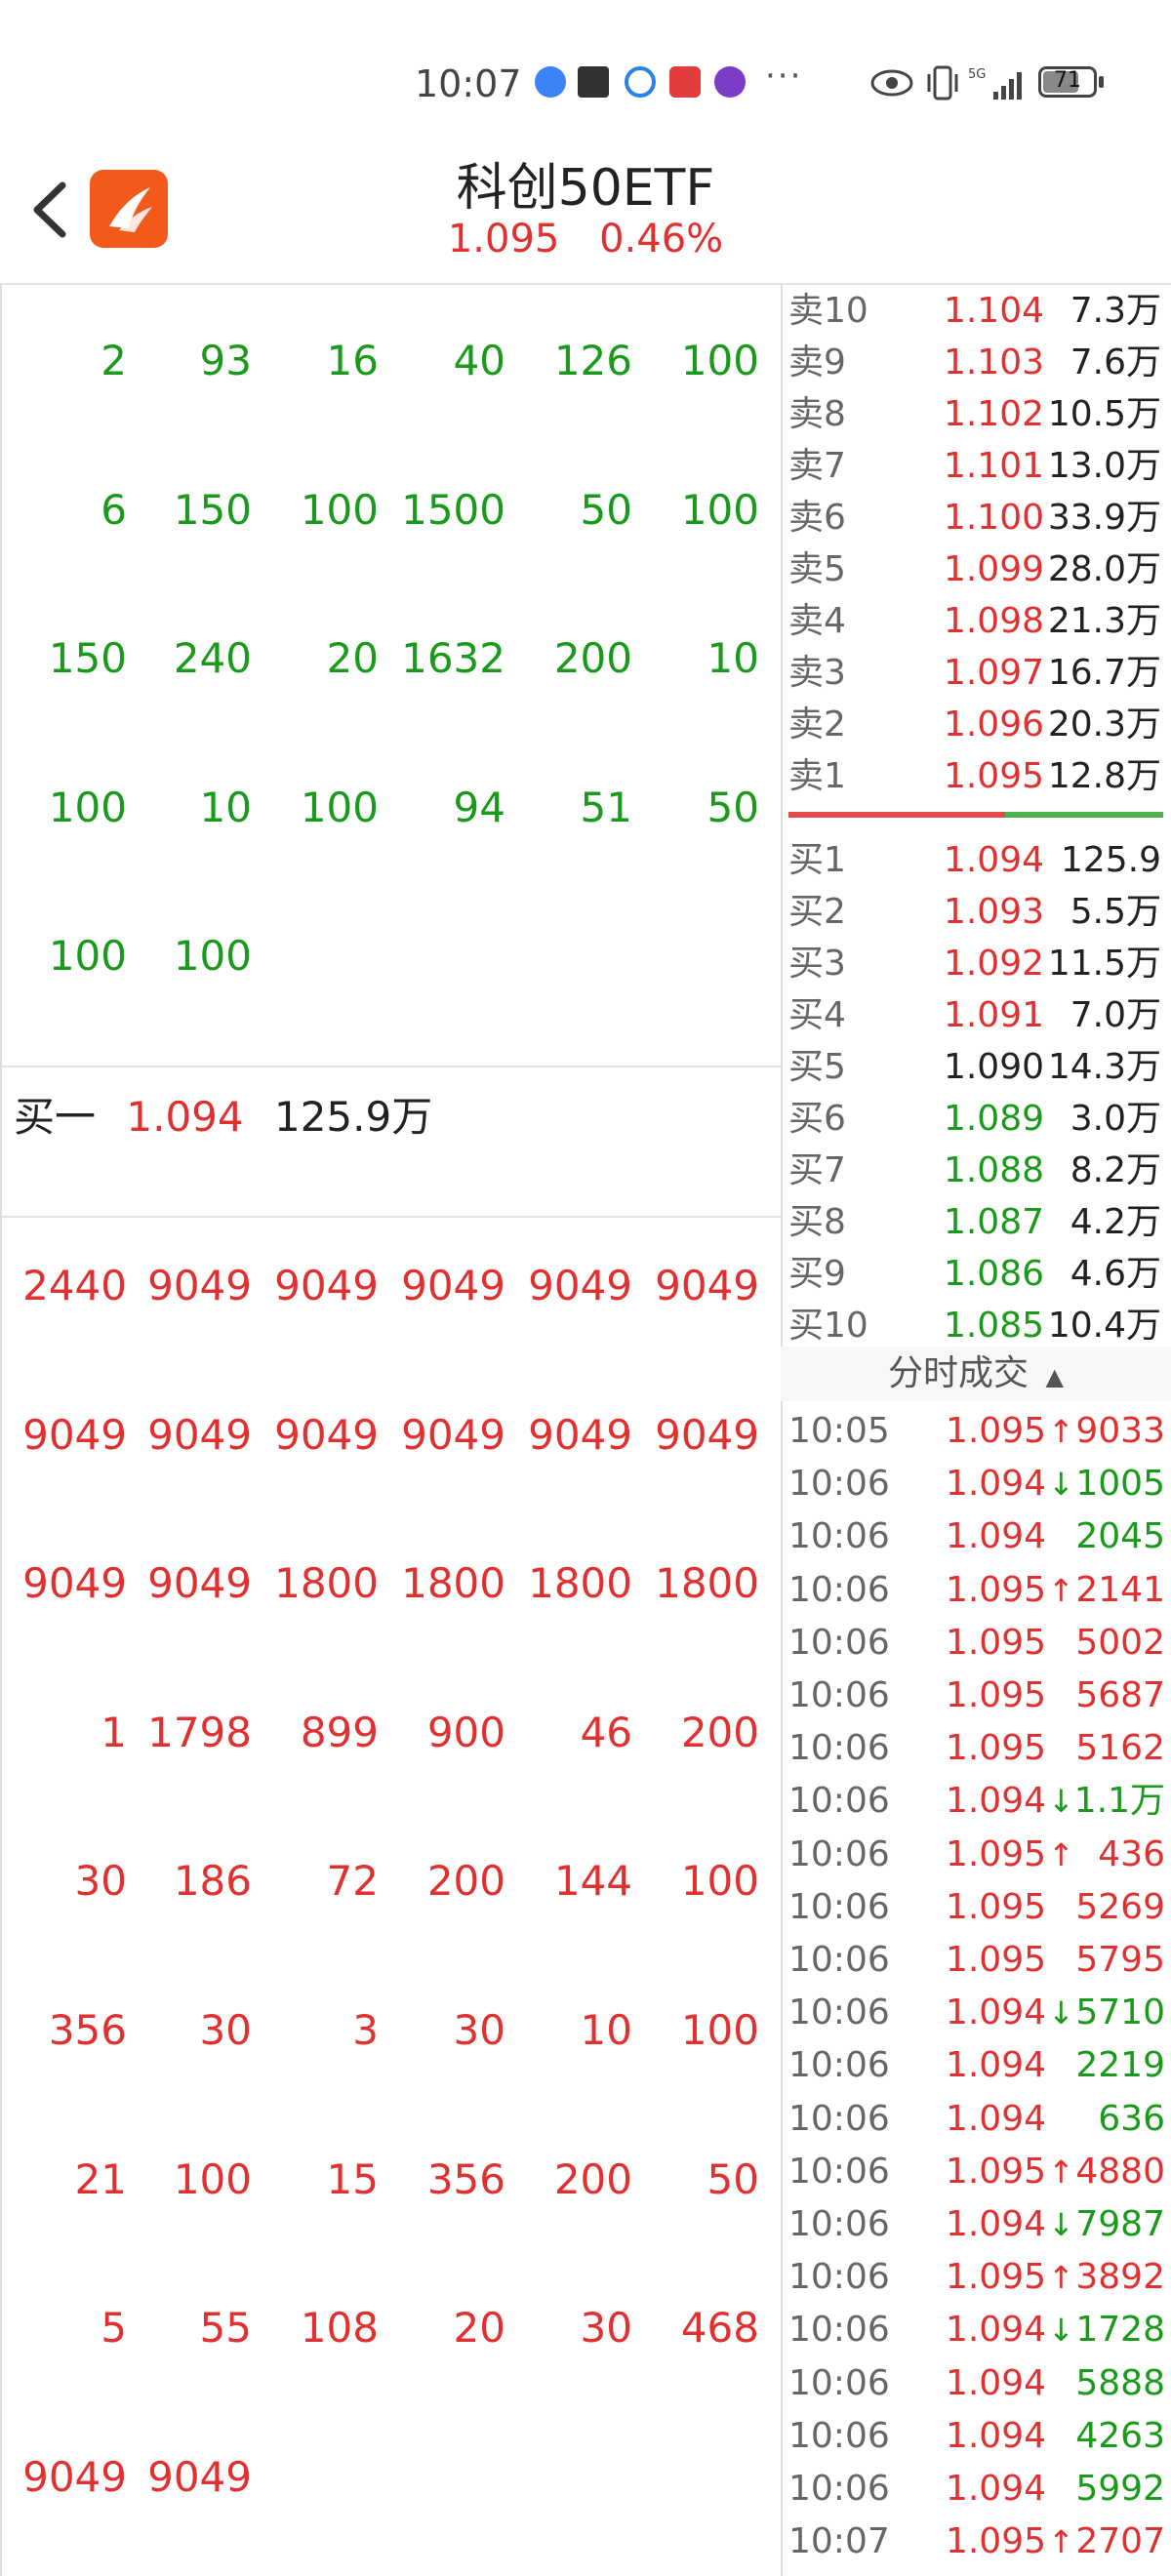  I want to click on level-label: 买5, so click(817, 1067).